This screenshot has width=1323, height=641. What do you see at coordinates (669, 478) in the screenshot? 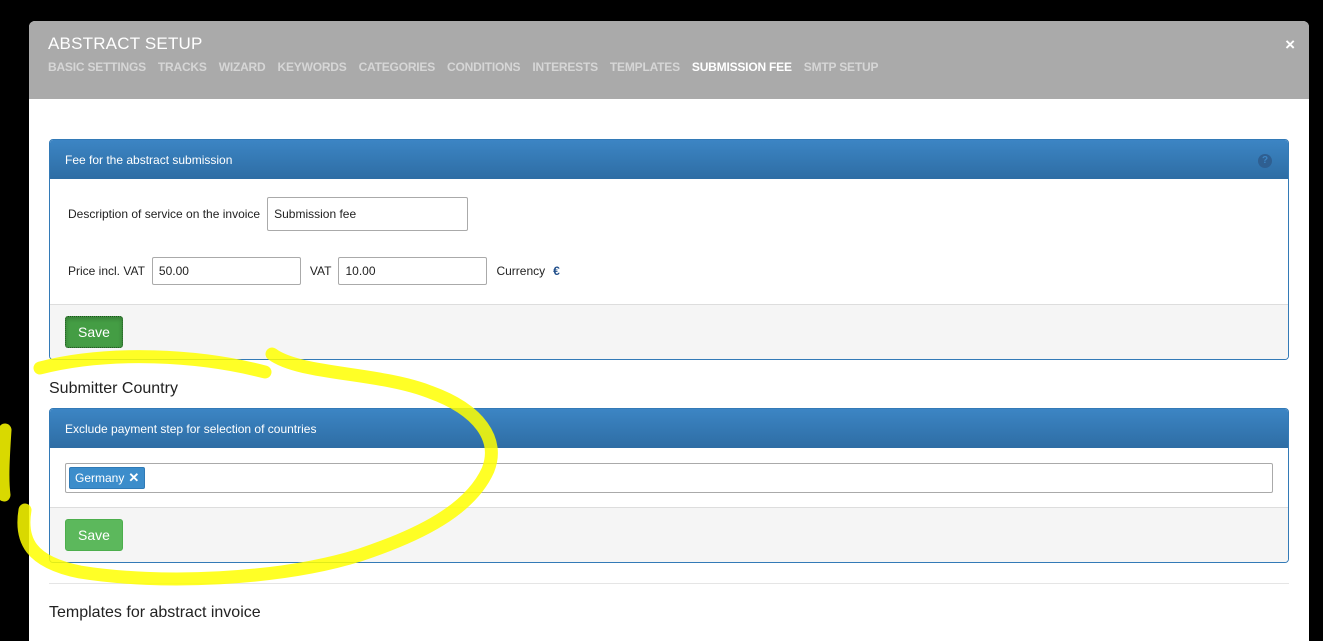
I see `country-select: Germany ✕` at bounding box center [669, 478].